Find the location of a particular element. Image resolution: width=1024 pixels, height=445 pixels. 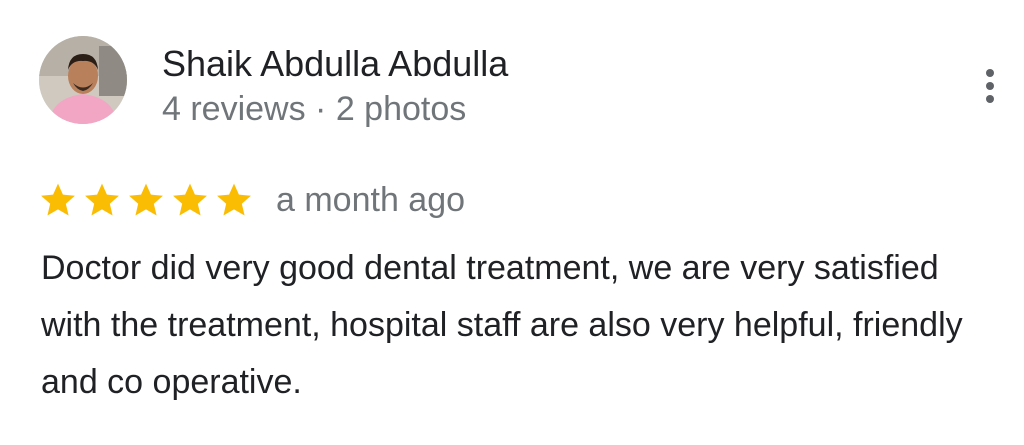

star-rating is located at coordinates (146, 200).